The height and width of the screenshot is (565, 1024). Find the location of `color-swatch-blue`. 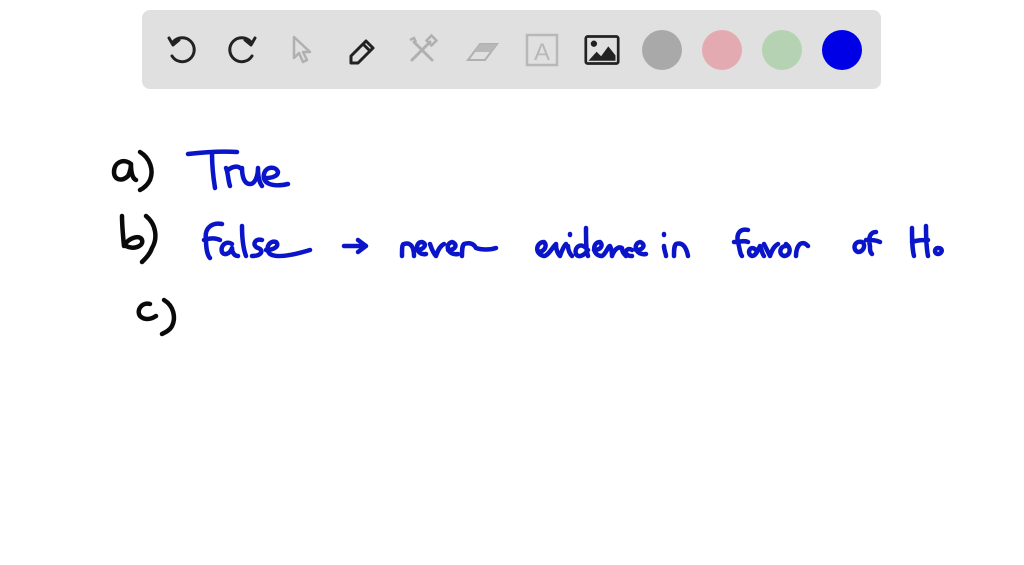

color-swatch-blue is located at coordinates (842, 50).